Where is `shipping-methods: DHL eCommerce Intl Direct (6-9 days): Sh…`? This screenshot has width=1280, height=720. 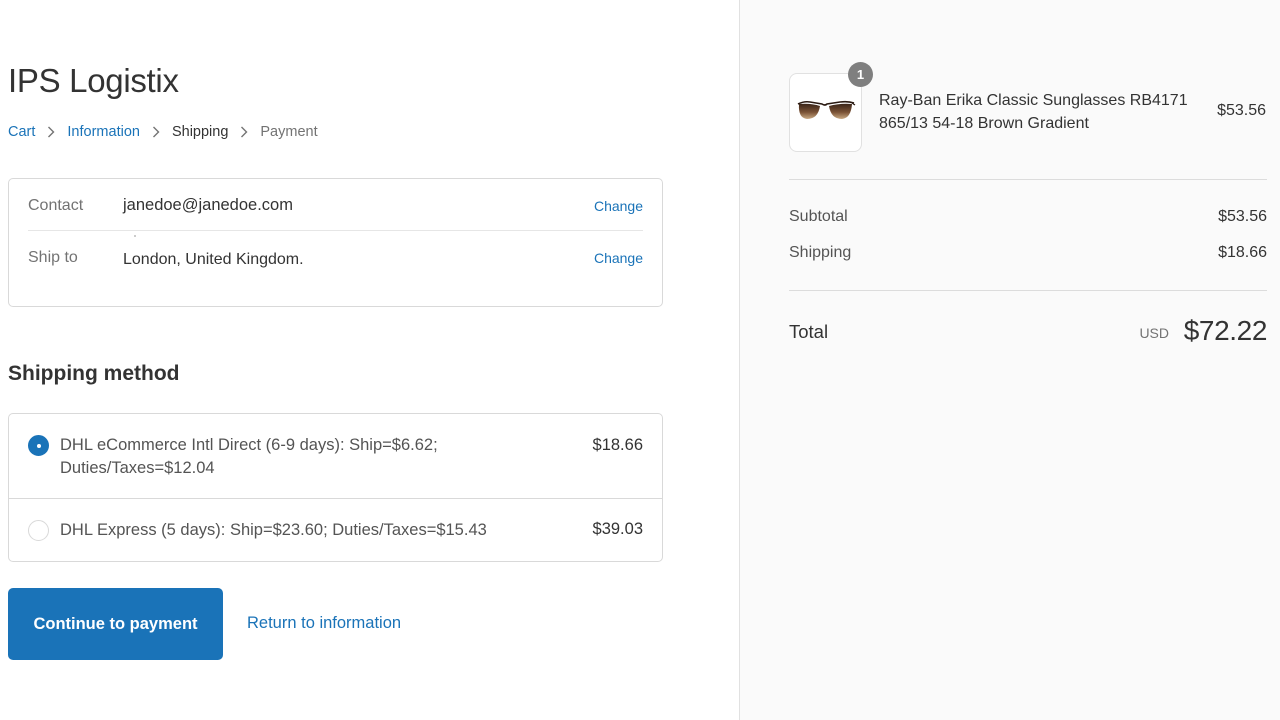 shipping-methods: DHL eCommerce Intl Direct (6-9 days): Sh… is located at coordinates (335, 487).